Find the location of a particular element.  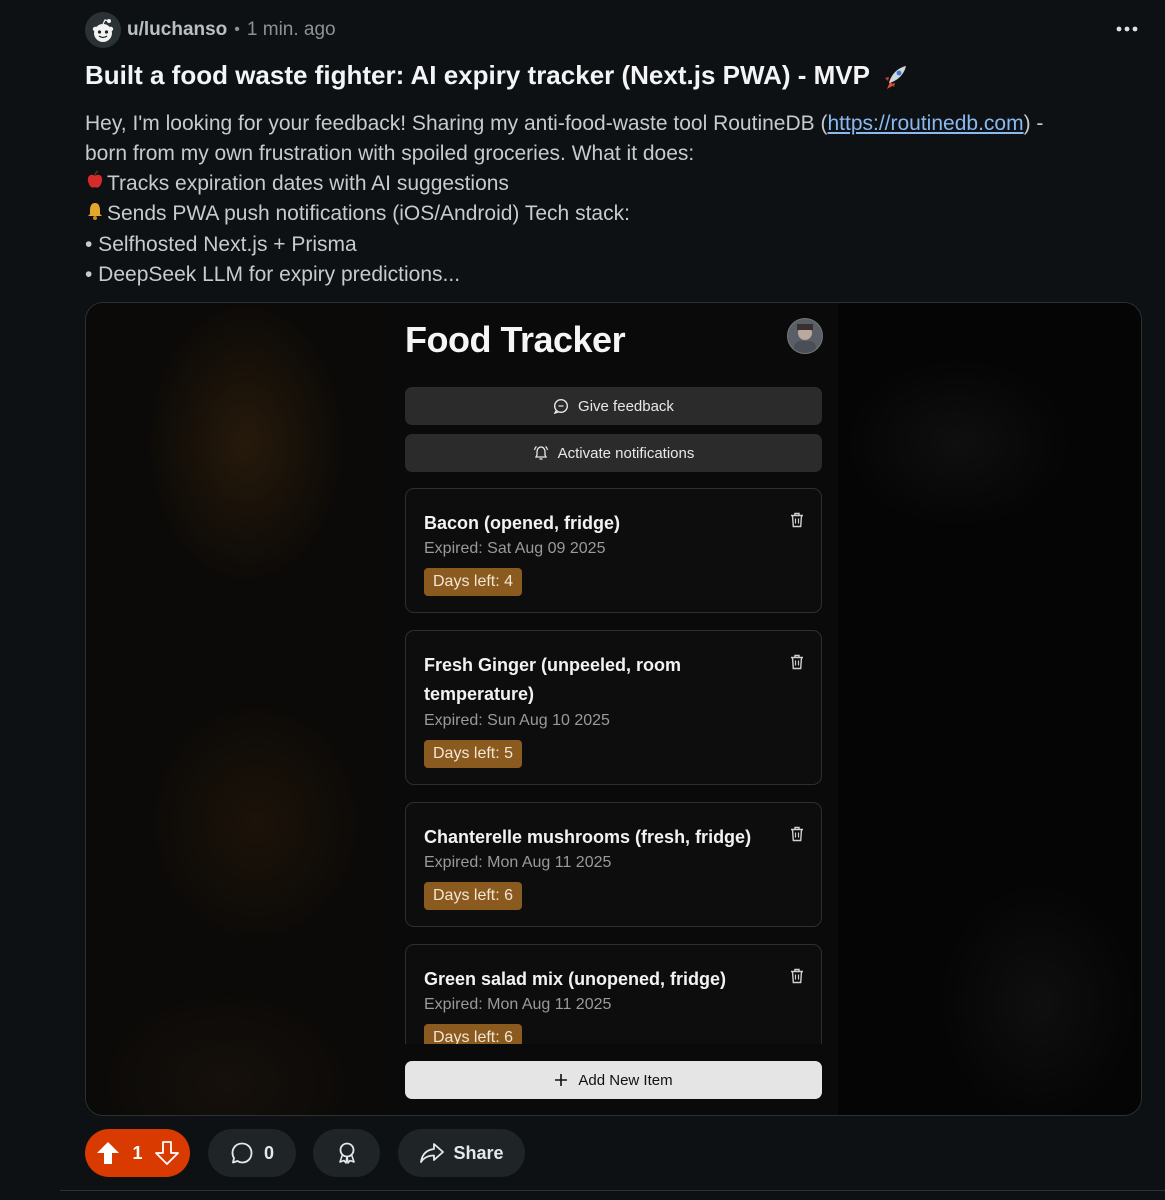

comment-icon is located at coordinates (242, 1153).